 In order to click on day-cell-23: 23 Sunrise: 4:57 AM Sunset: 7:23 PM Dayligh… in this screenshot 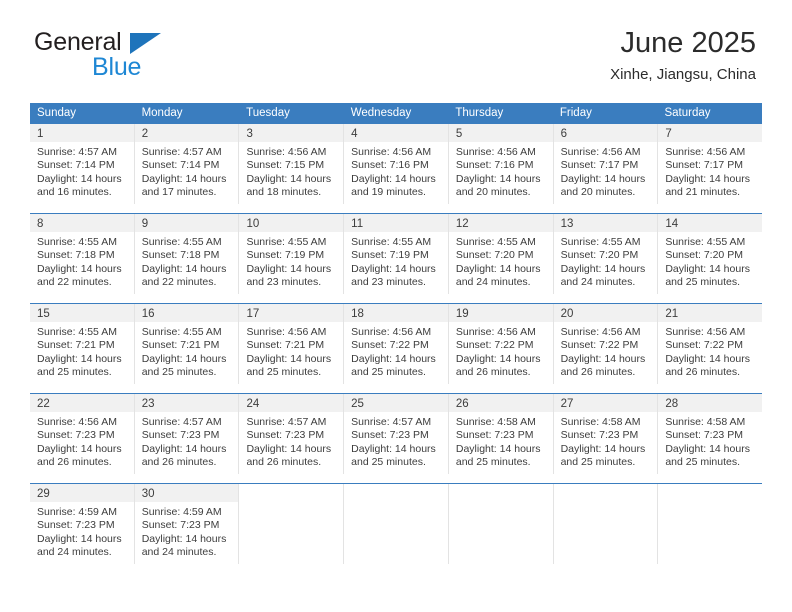, I will do `click(186, 434)`.